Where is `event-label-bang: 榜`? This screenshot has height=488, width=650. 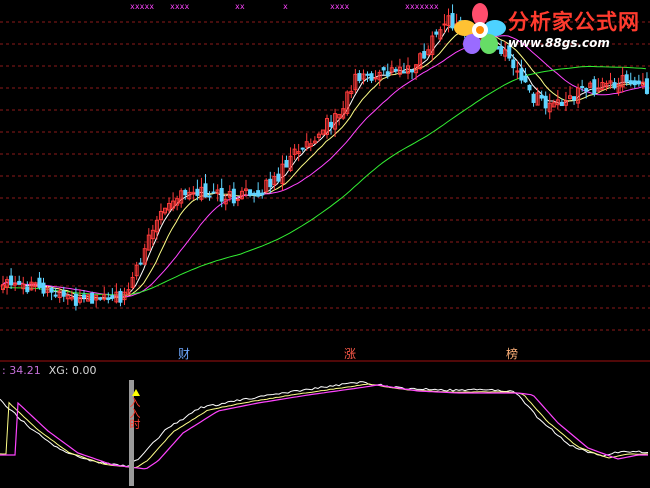
event-label-bang: 榜 is located at coordinates (512, 354).